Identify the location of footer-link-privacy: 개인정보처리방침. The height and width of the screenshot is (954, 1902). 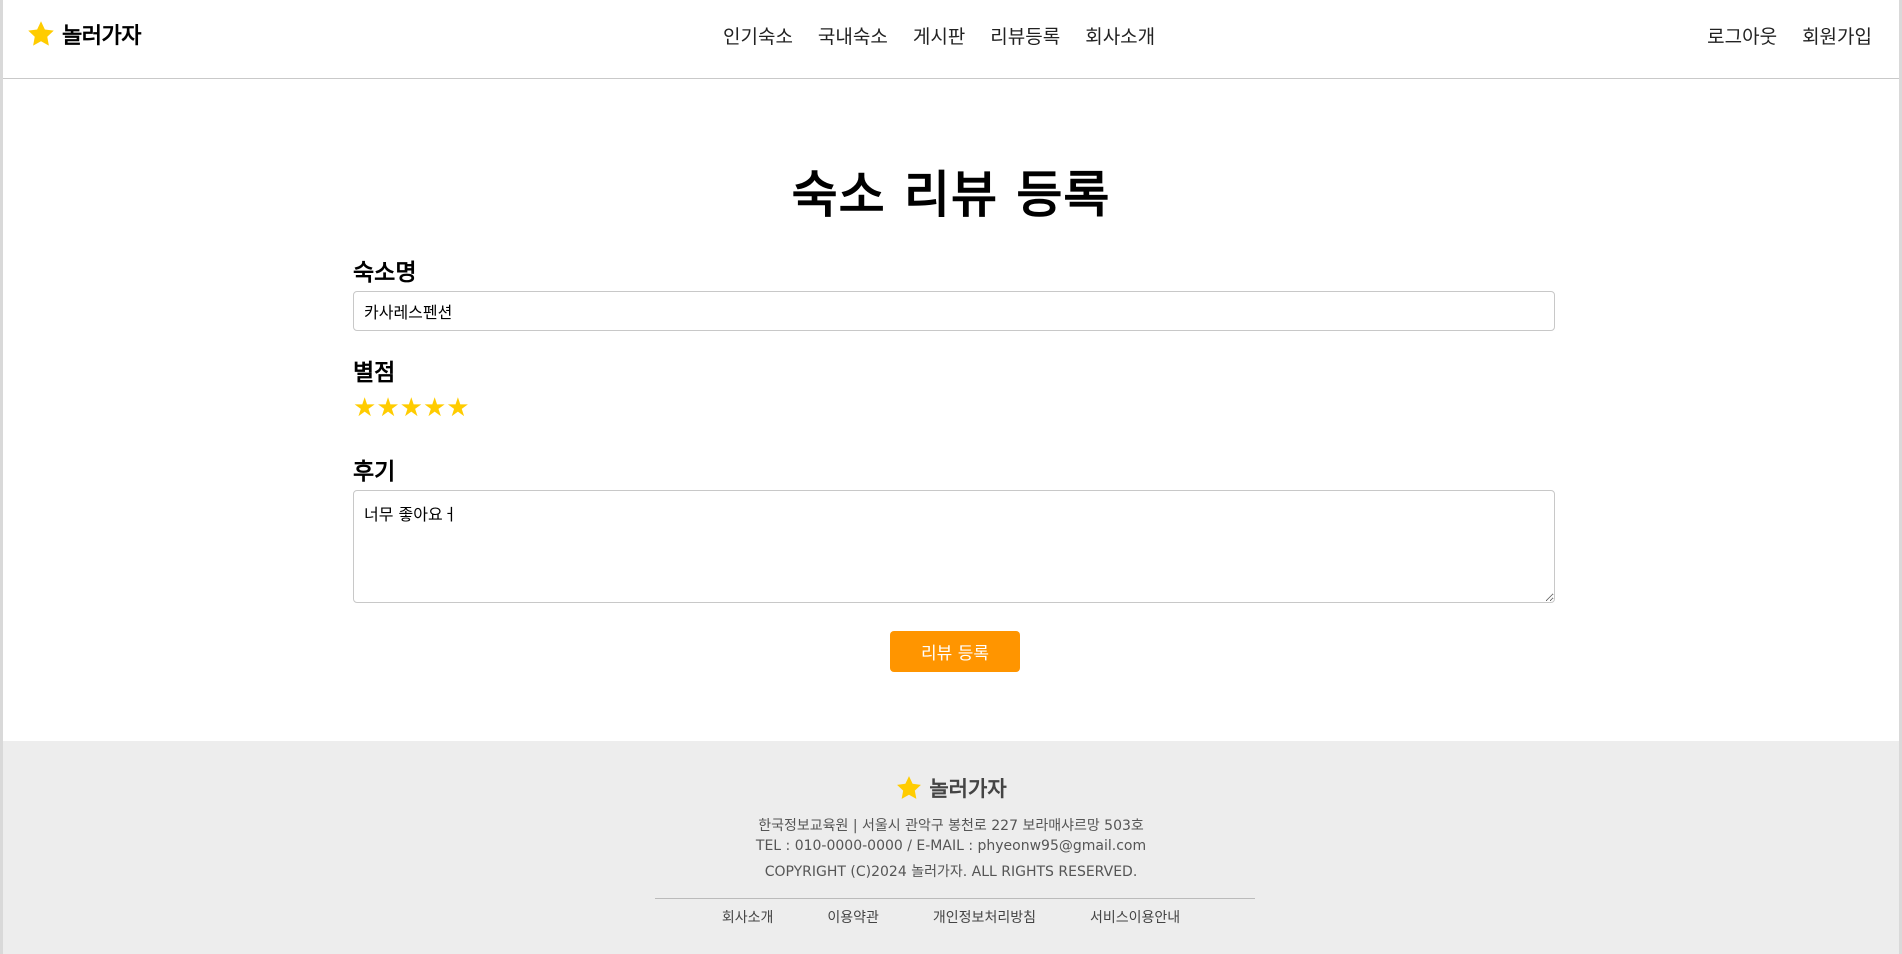
(984, 917).